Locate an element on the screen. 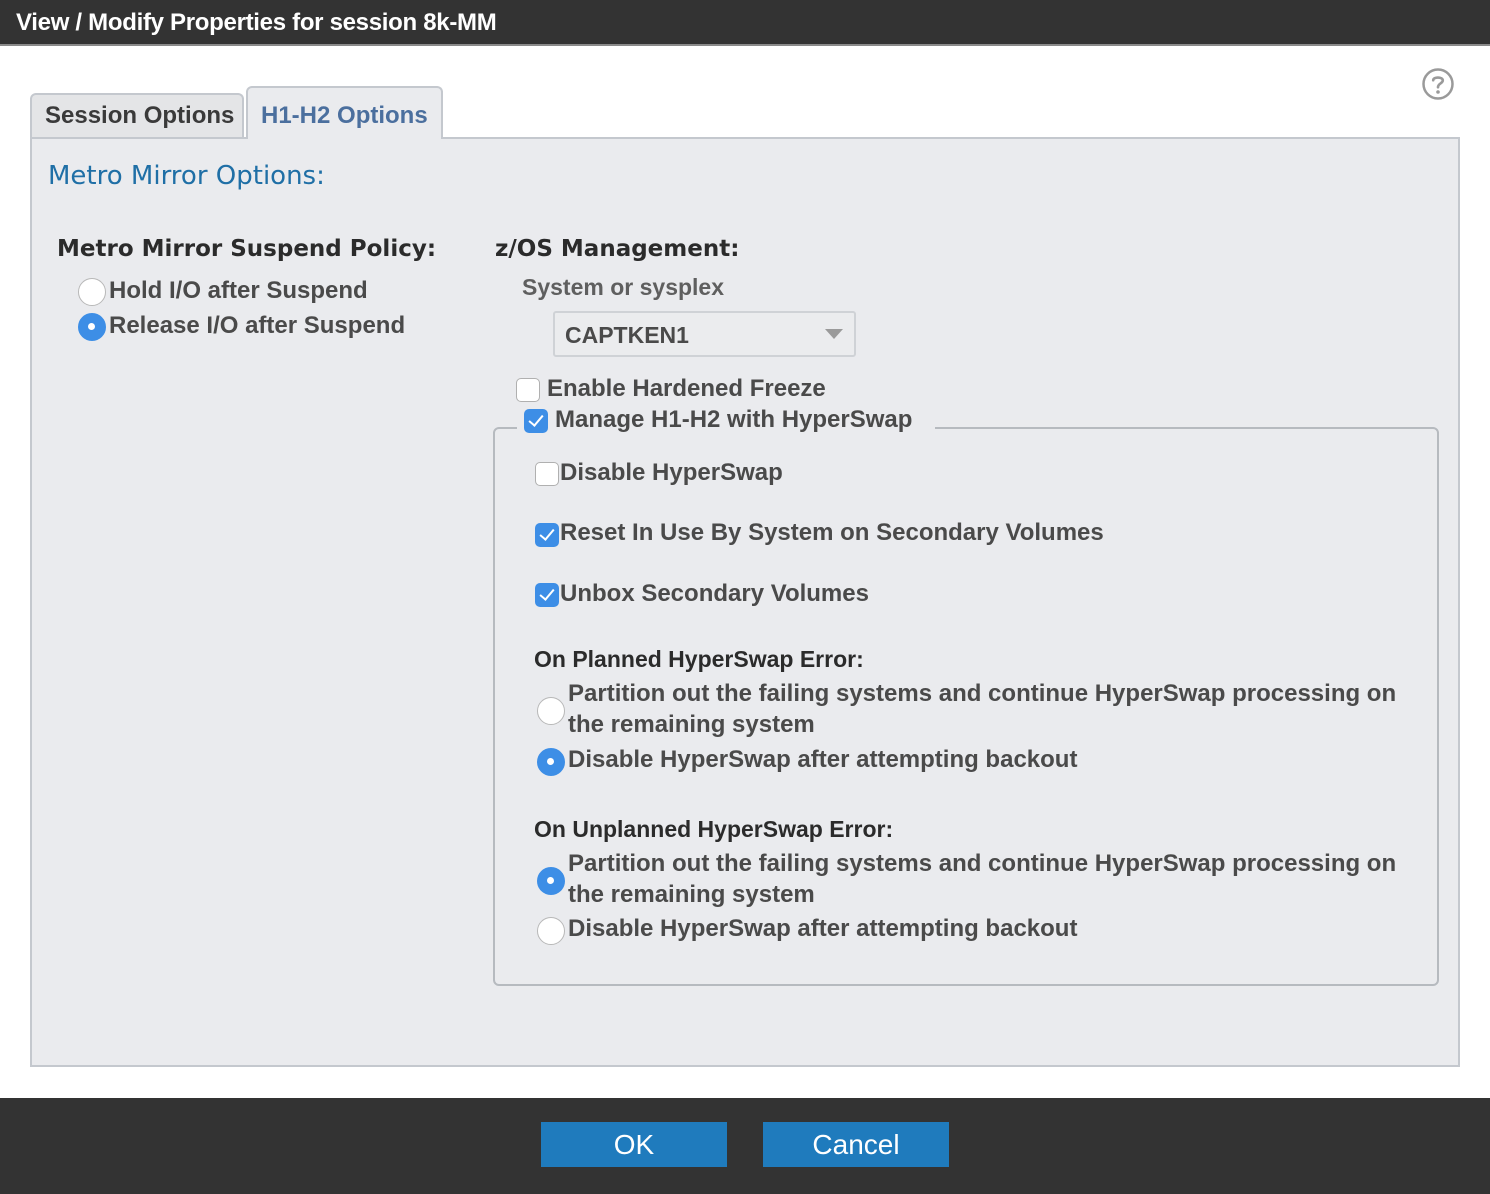 The image size is (1490, 1194). hold-io-radio is located at coordinates (92, 292).